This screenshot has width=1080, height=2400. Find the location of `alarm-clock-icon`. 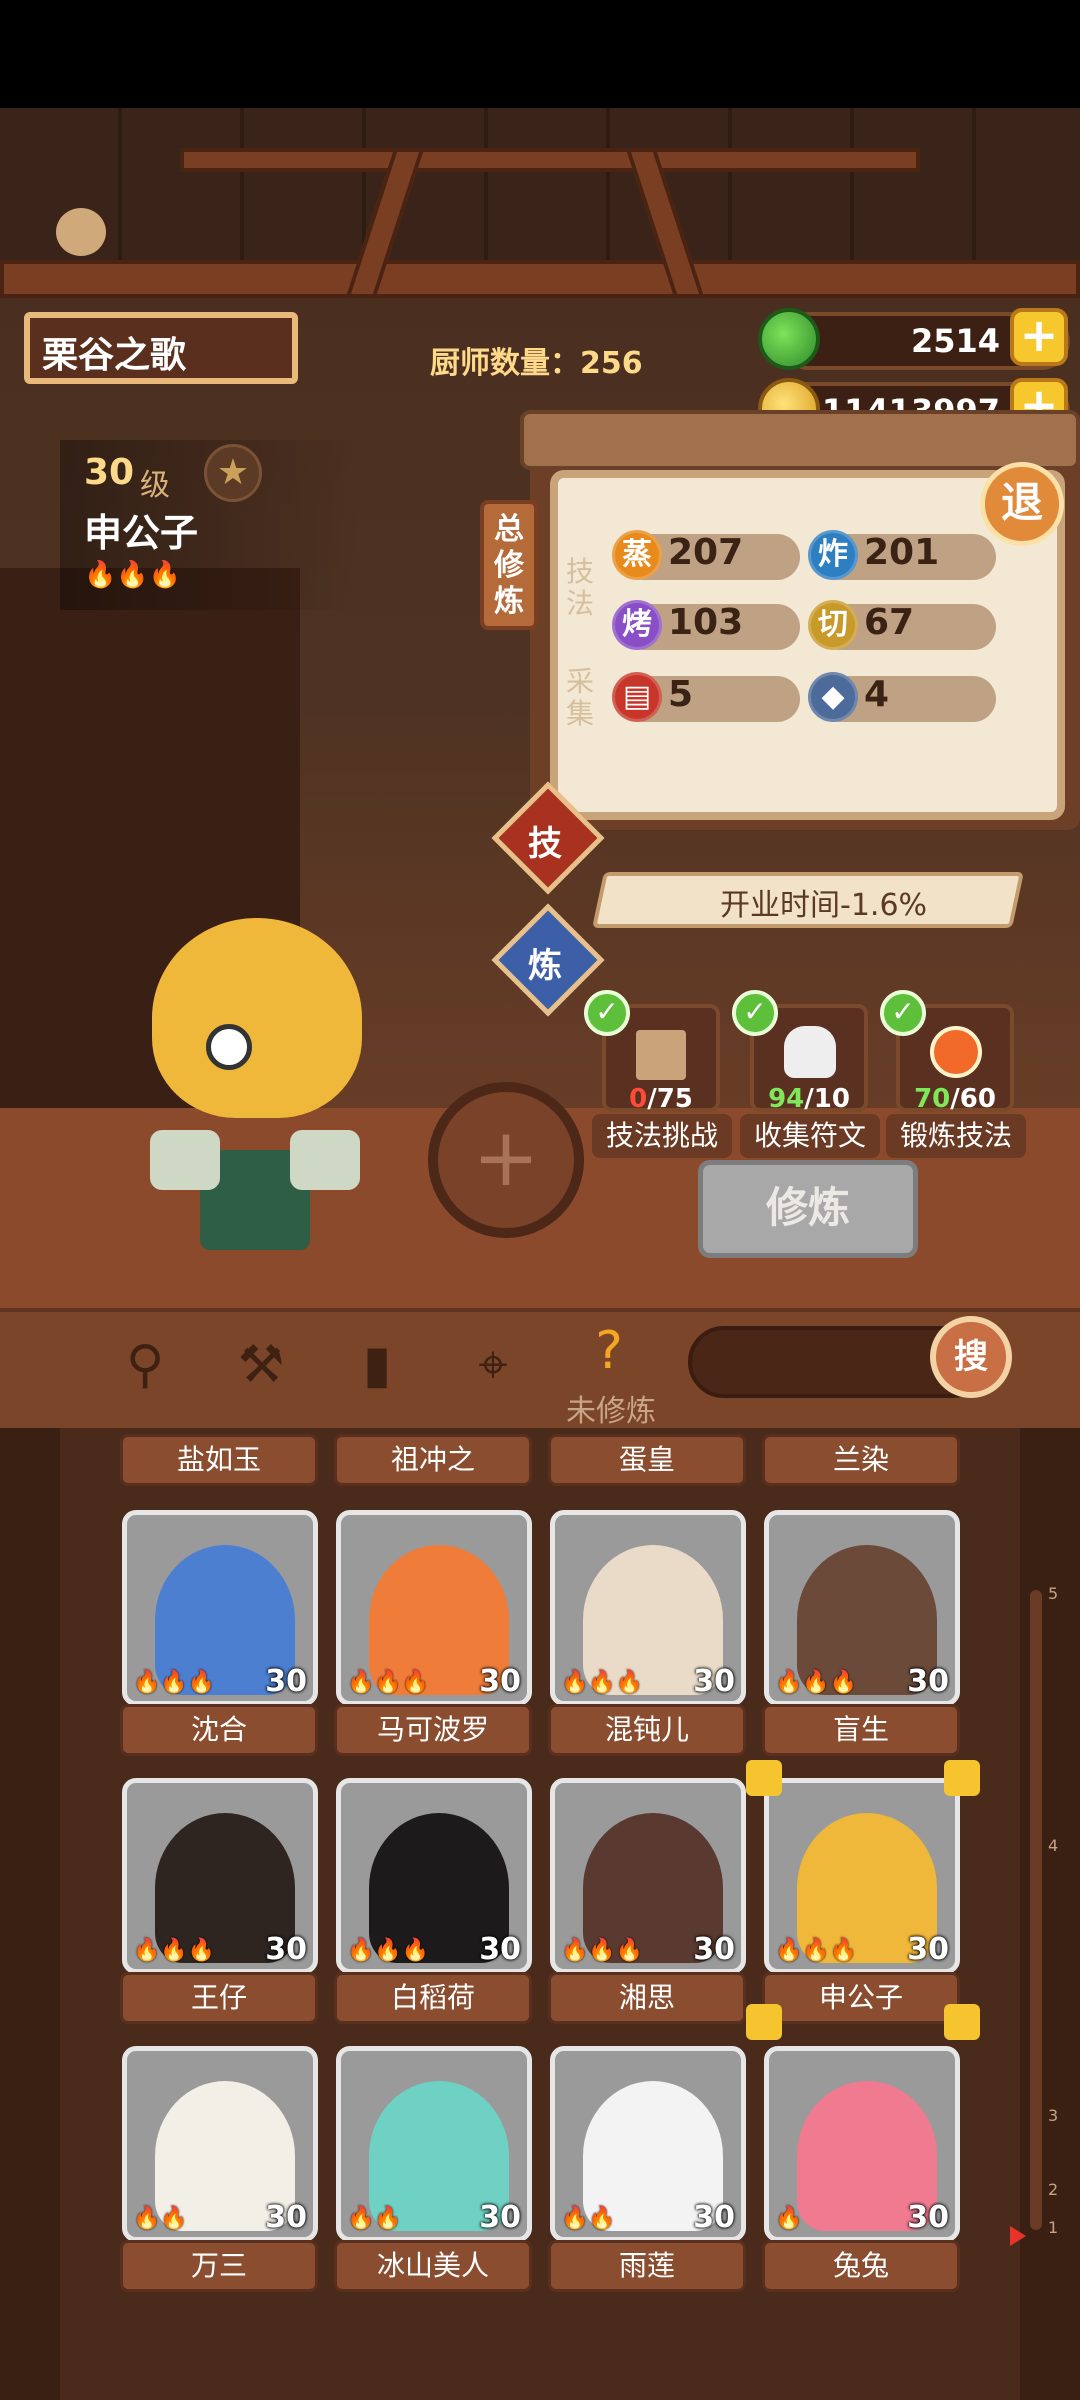

alarm-clock-icon is located at coordinates (956, 1052).